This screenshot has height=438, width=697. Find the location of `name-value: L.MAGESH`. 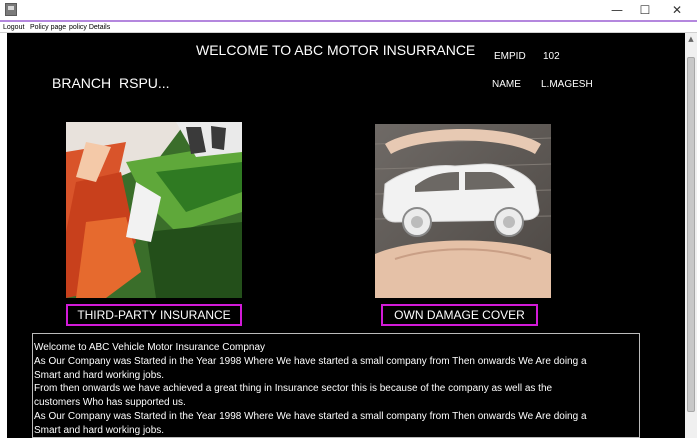

name-value: L.MAGESH is located at coordinates (567, 84).